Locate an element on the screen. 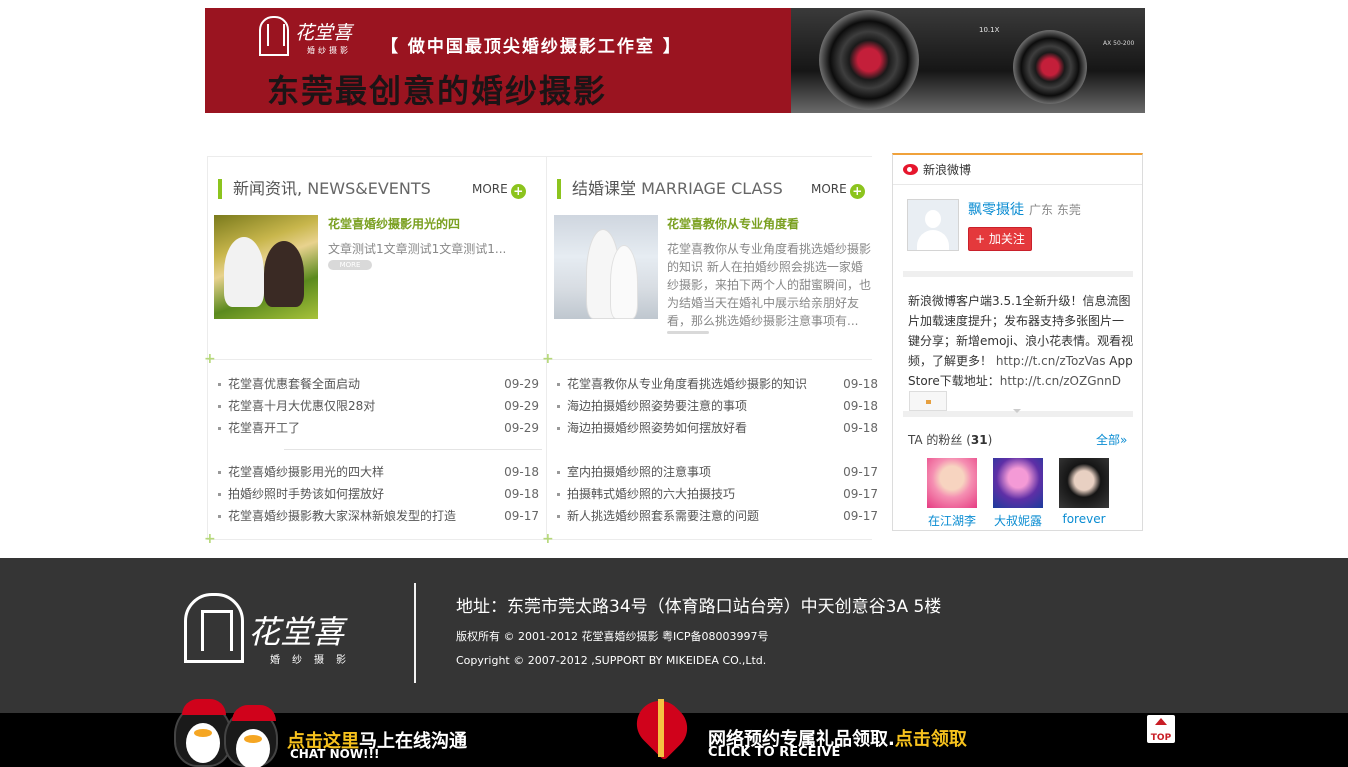 The image size is (1348, 767). list-item: 新人挑选婚纱照套系需要注意的问题 09-17 is located at coordinates (717, 516).